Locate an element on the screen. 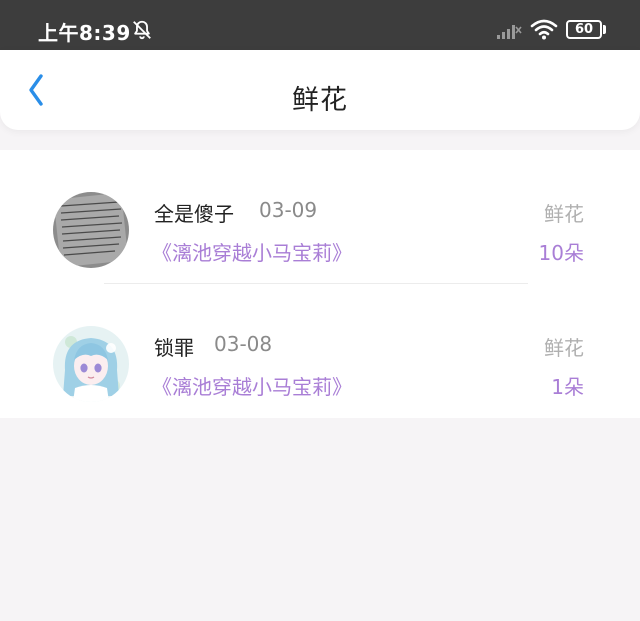 This screenshot has width=640, height=621. item-date: 03-08 is located at coordinates (243, 344).